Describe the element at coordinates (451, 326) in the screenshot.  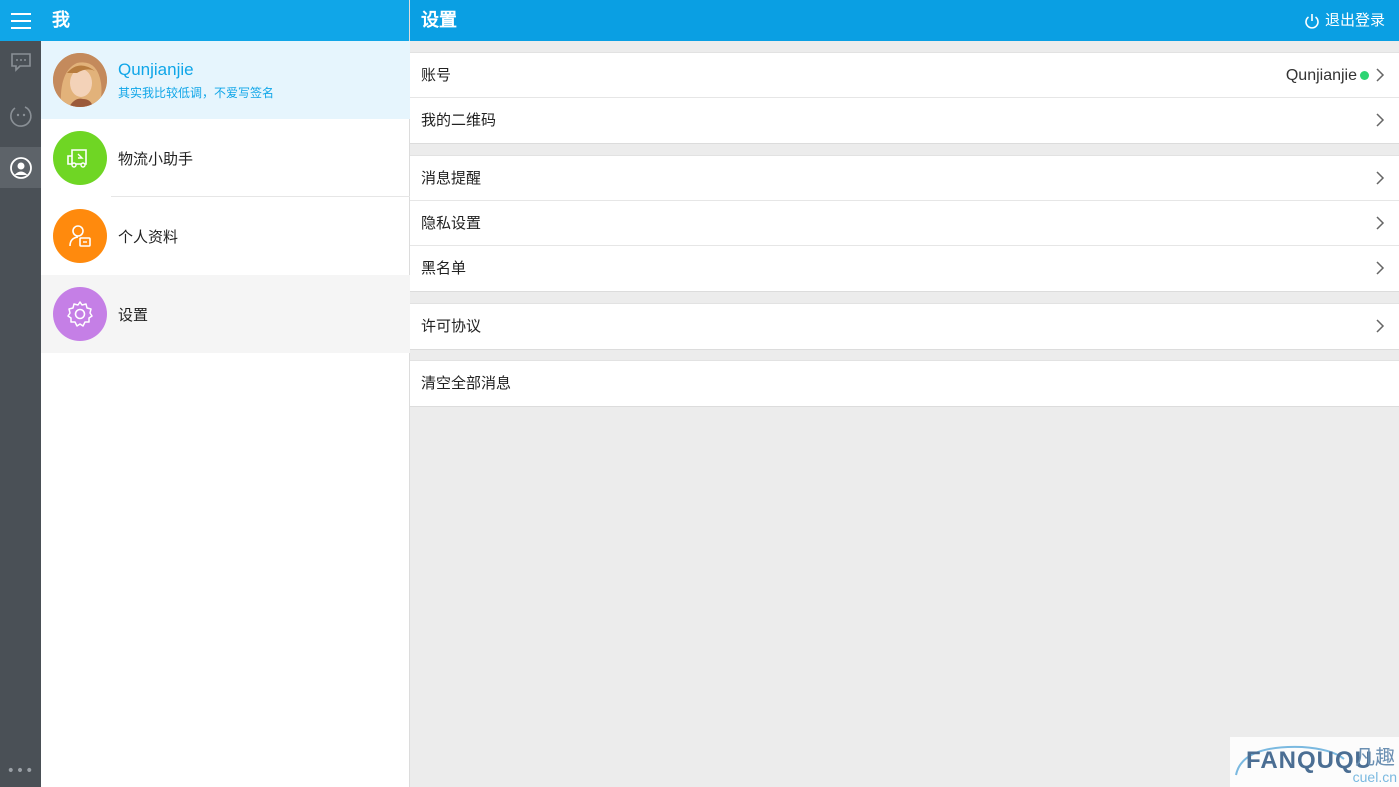
I see `row-label: 许可协议` at that location.